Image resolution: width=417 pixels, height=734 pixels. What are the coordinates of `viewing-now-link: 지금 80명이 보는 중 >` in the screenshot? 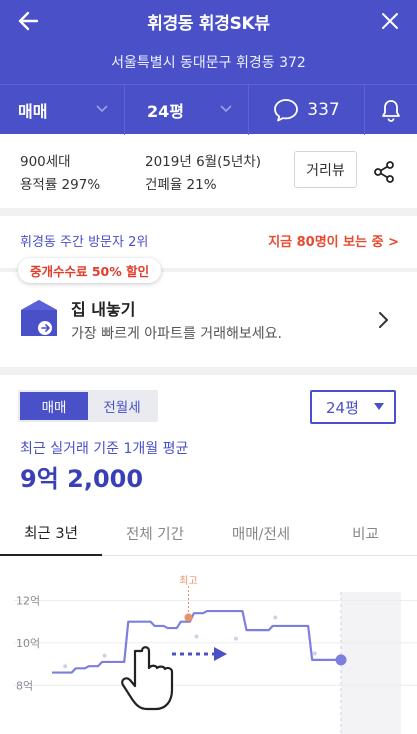 It's located at (333, 240).